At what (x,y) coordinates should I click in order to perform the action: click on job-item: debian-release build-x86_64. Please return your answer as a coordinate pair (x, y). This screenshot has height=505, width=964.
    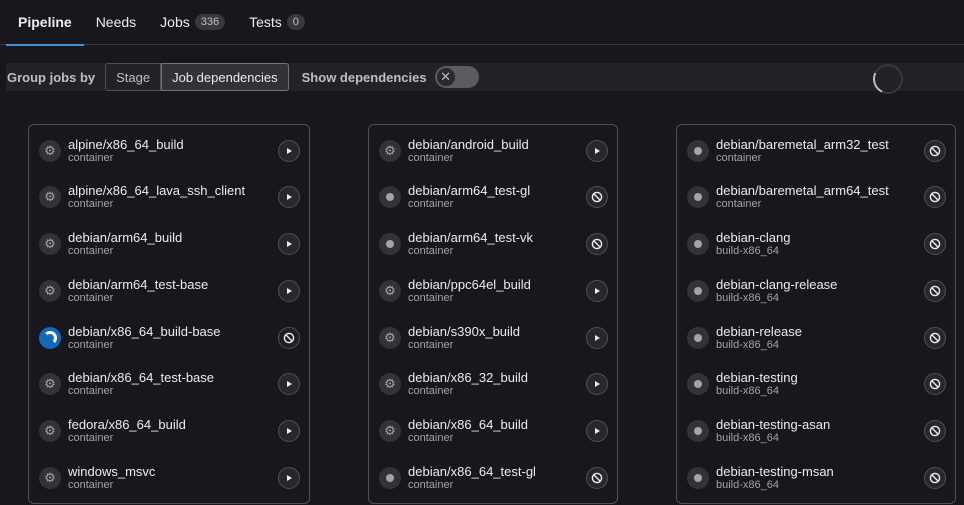
    Looking at the image, I should click on (816, 337).